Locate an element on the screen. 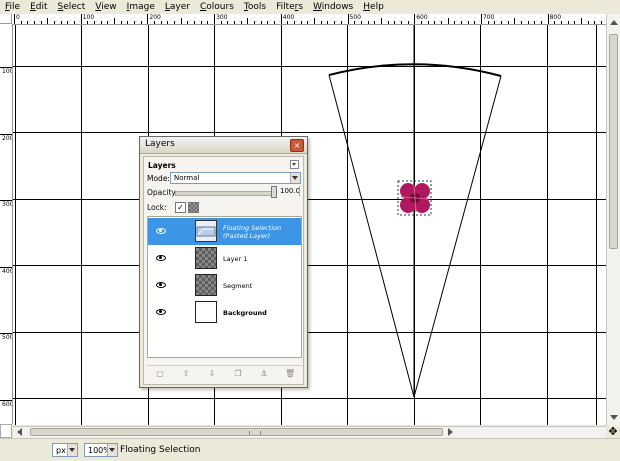 The width and height of the screenshot is (620, 461). new-layer-icon: ▢ is located at coordinates (160, 373).